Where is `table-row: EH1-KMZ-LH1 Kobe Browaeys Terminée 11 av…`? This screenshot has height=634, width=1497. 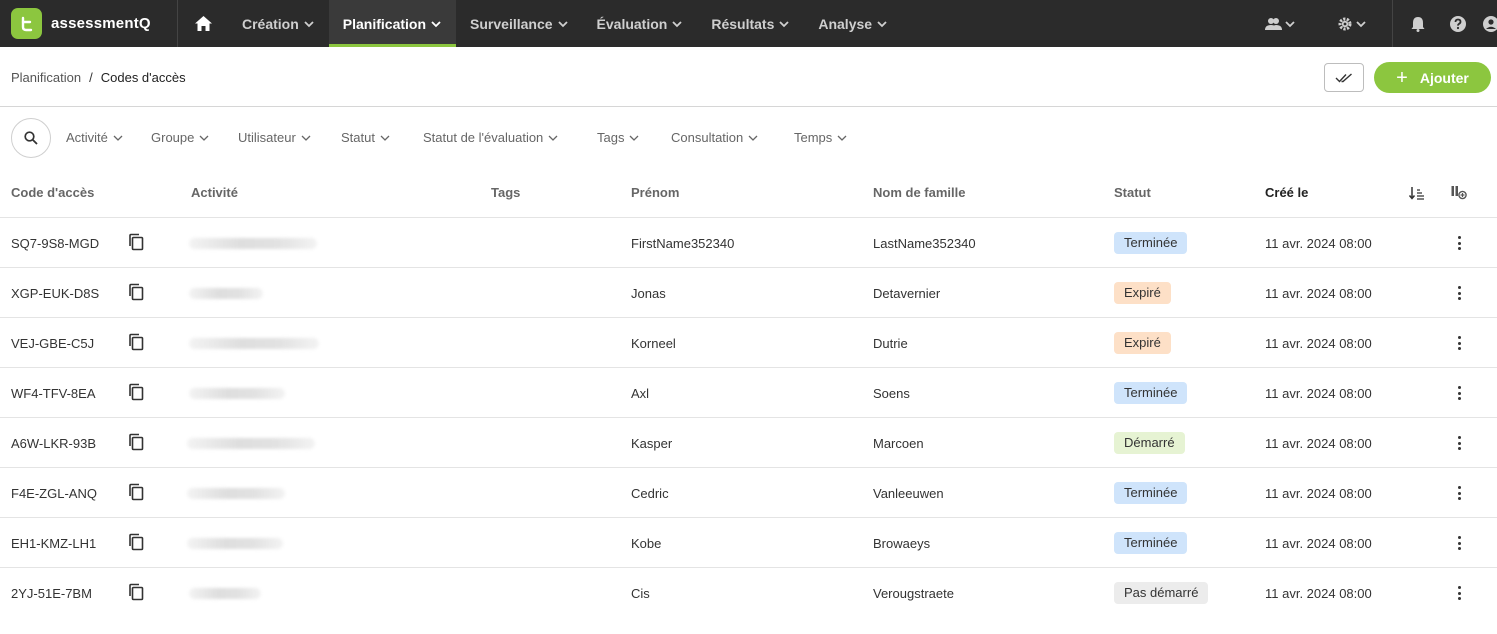 table-row: EH1-KMZ-LH1 Kobe Browaeys Terminée 11 av… is located at coordinates (748, 543).